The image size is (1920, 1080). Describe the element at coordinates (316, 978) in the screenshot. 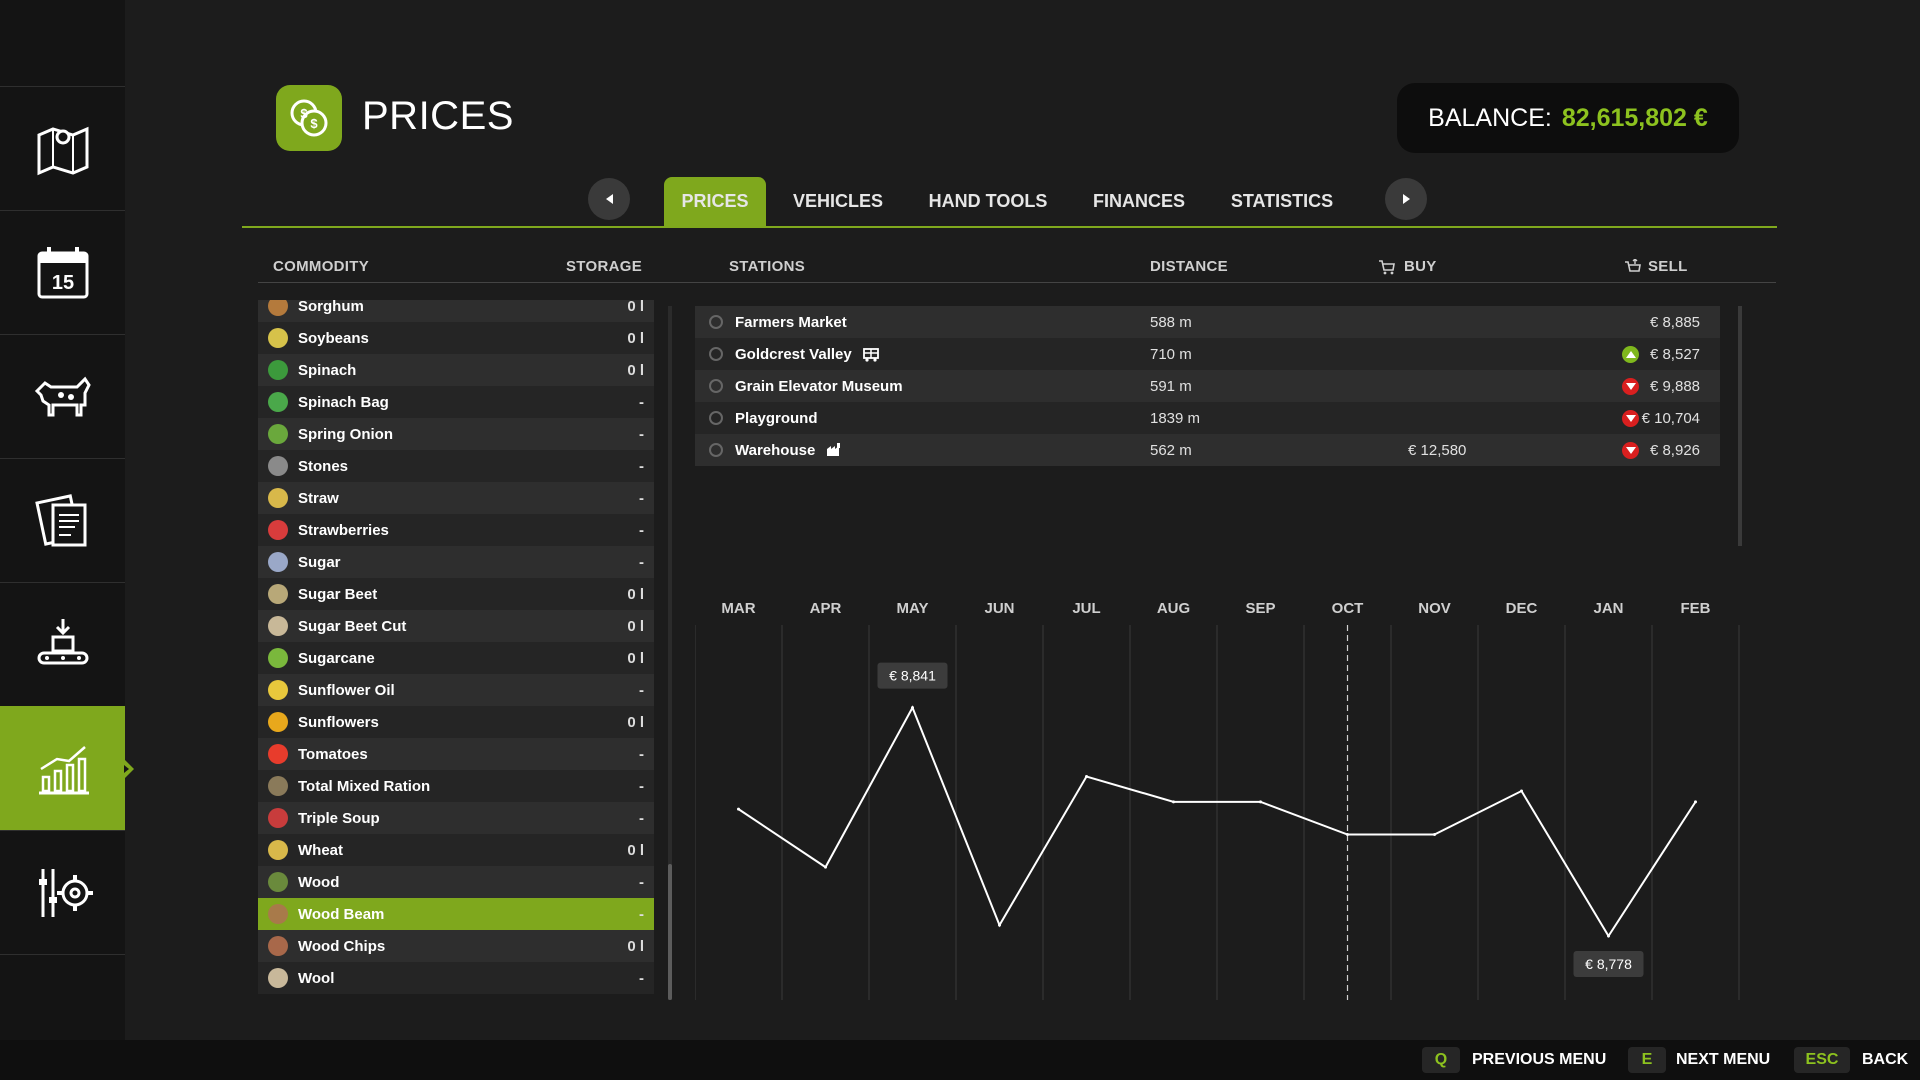

I see `commodity-name: Wool` at that location.